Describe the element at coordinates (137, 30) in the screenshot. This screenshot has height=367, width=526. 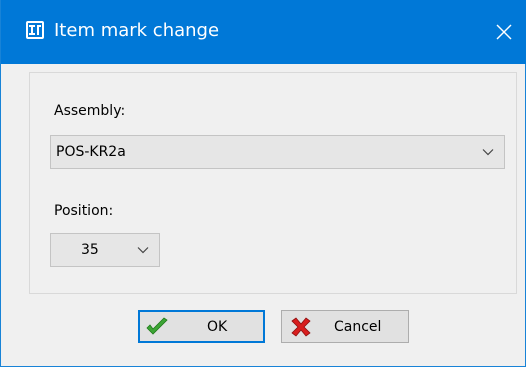
I see `window-title: Item mark change` at that location.